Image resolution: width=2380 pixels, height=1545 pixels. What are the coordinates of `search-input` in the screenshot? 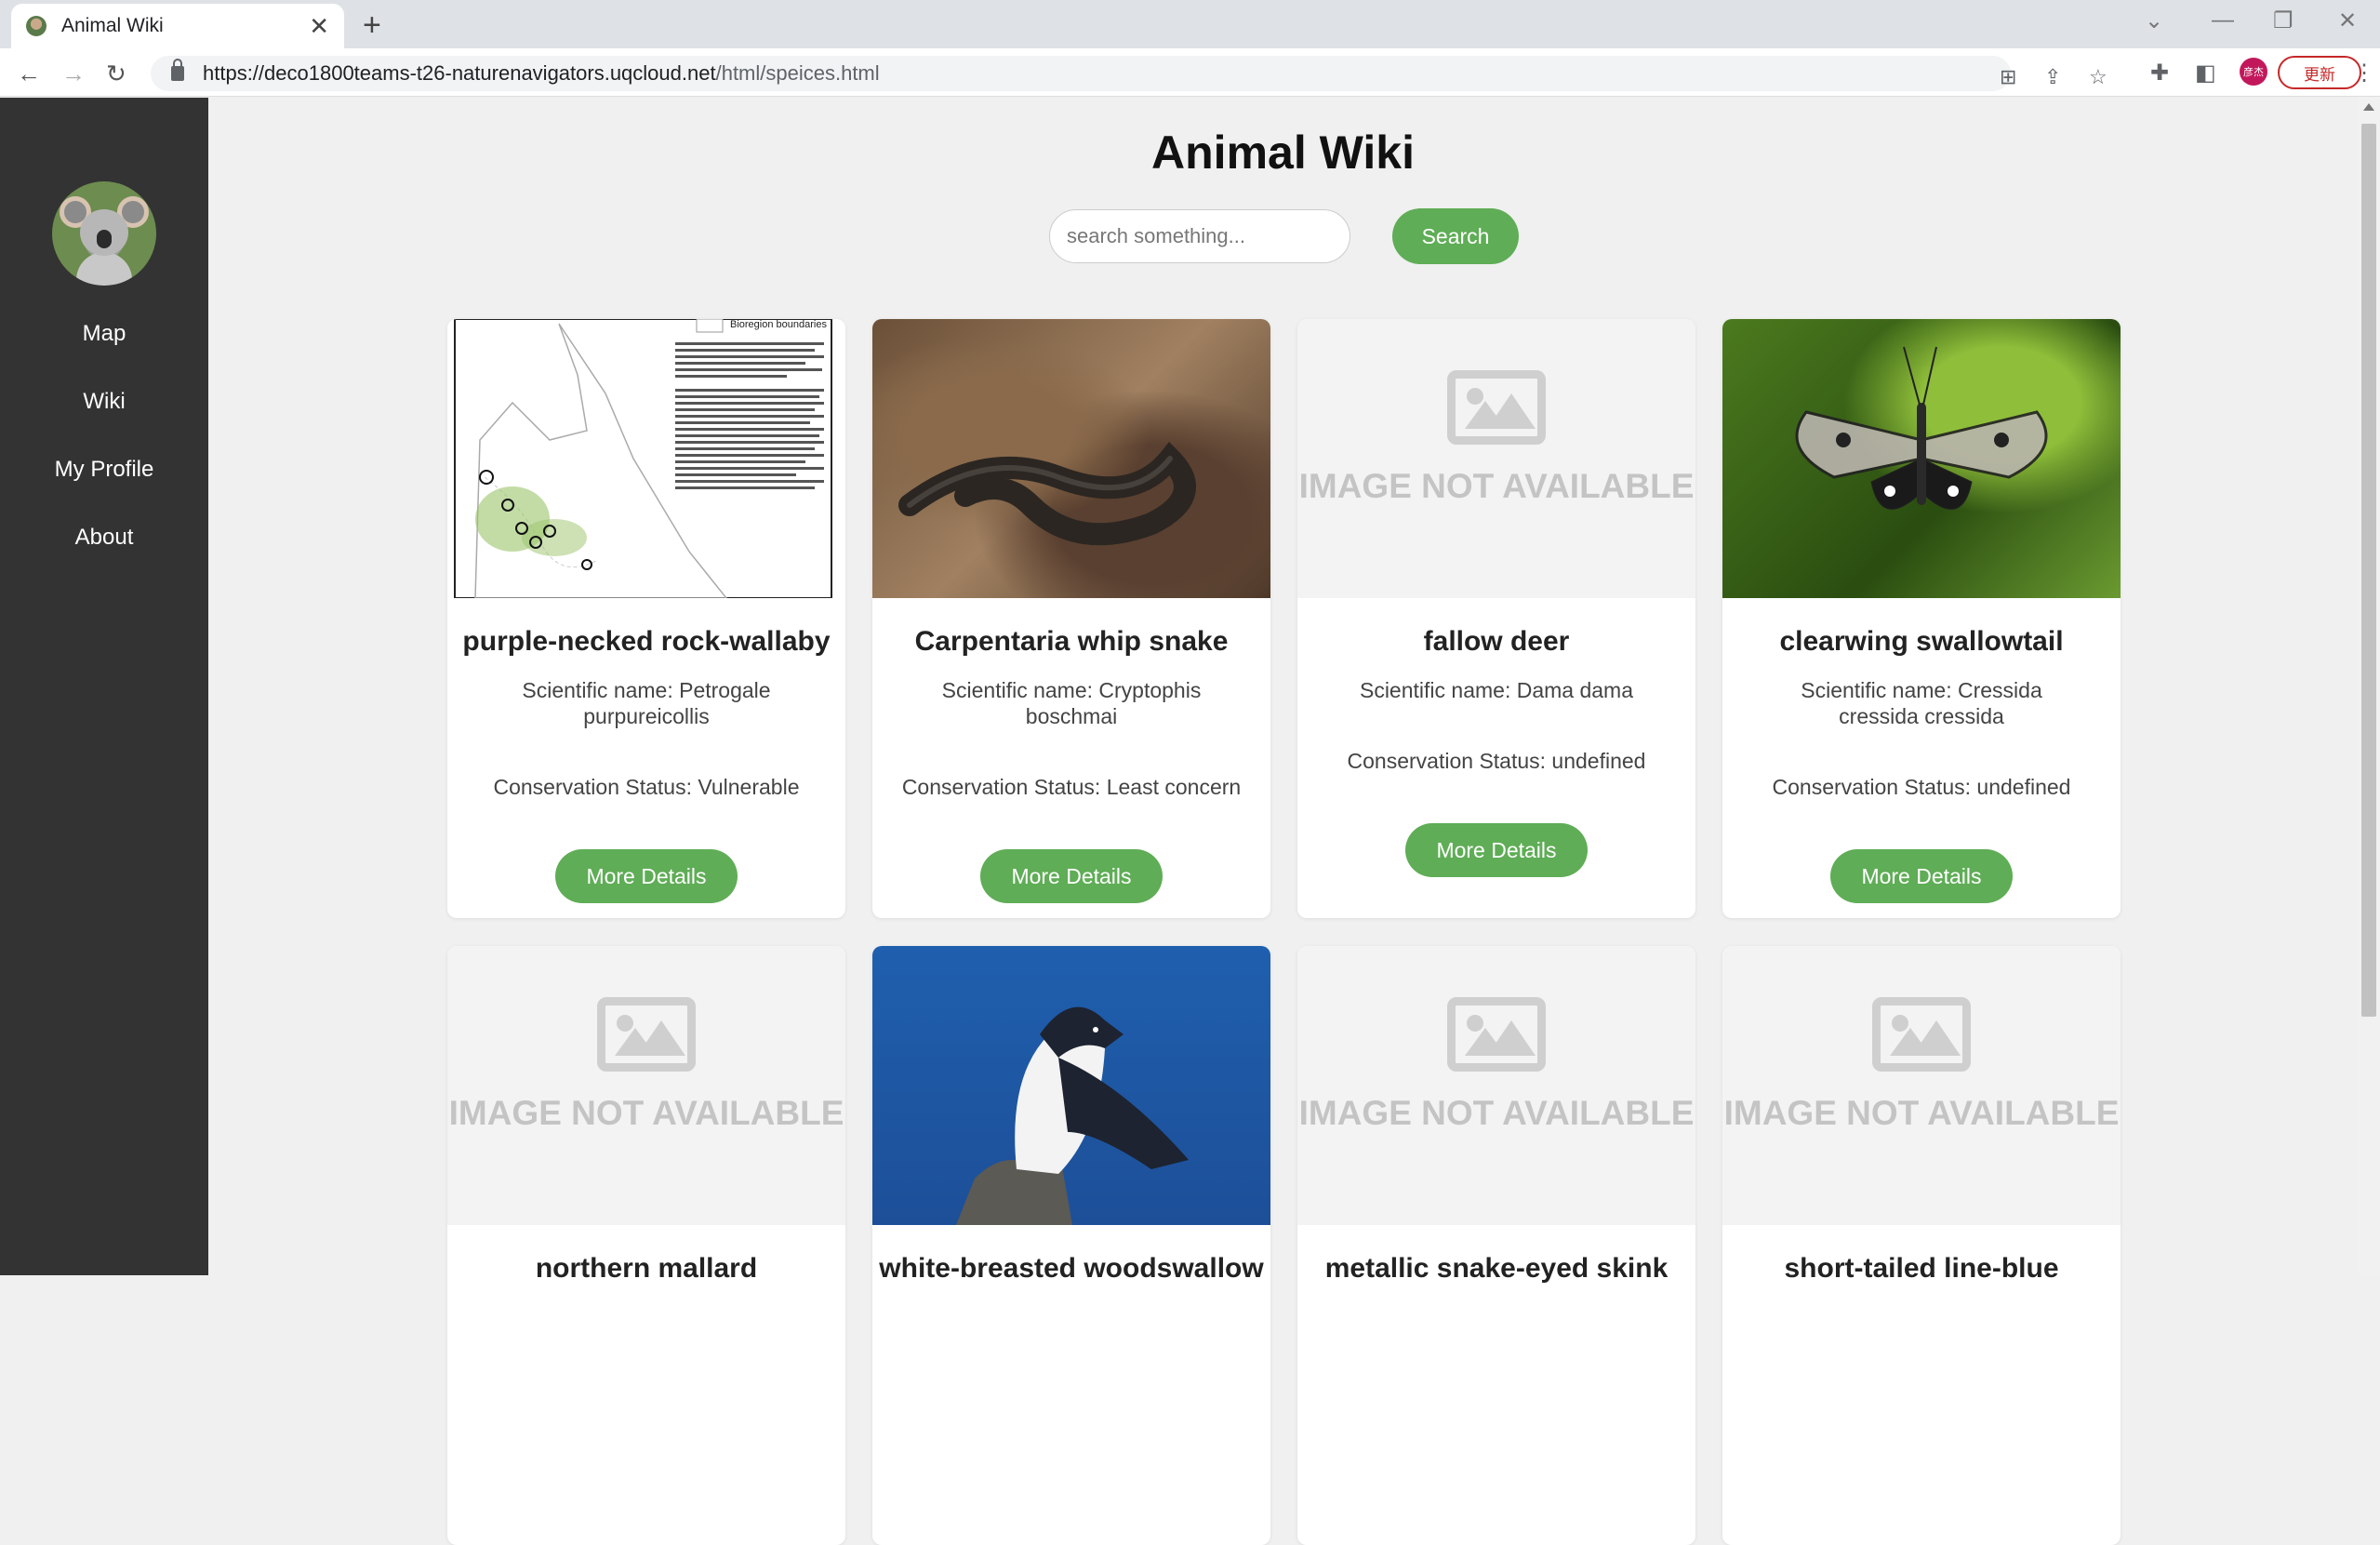 It's located at (1199, 236).